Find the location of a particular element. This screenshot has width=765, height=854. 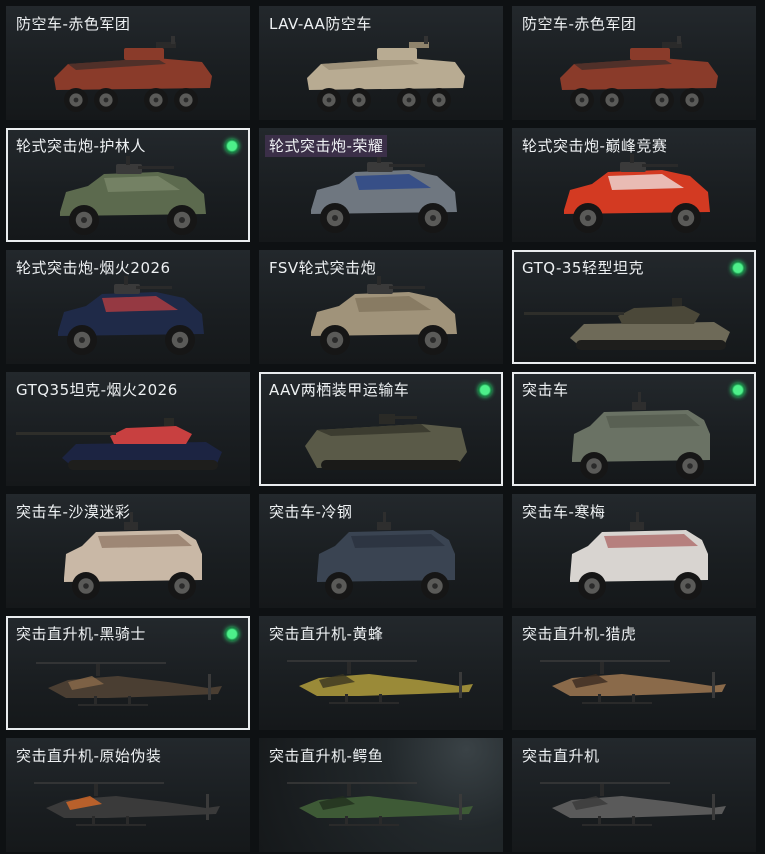

vehicle-card: 突击直升机 is located at coordinates (634, 795).